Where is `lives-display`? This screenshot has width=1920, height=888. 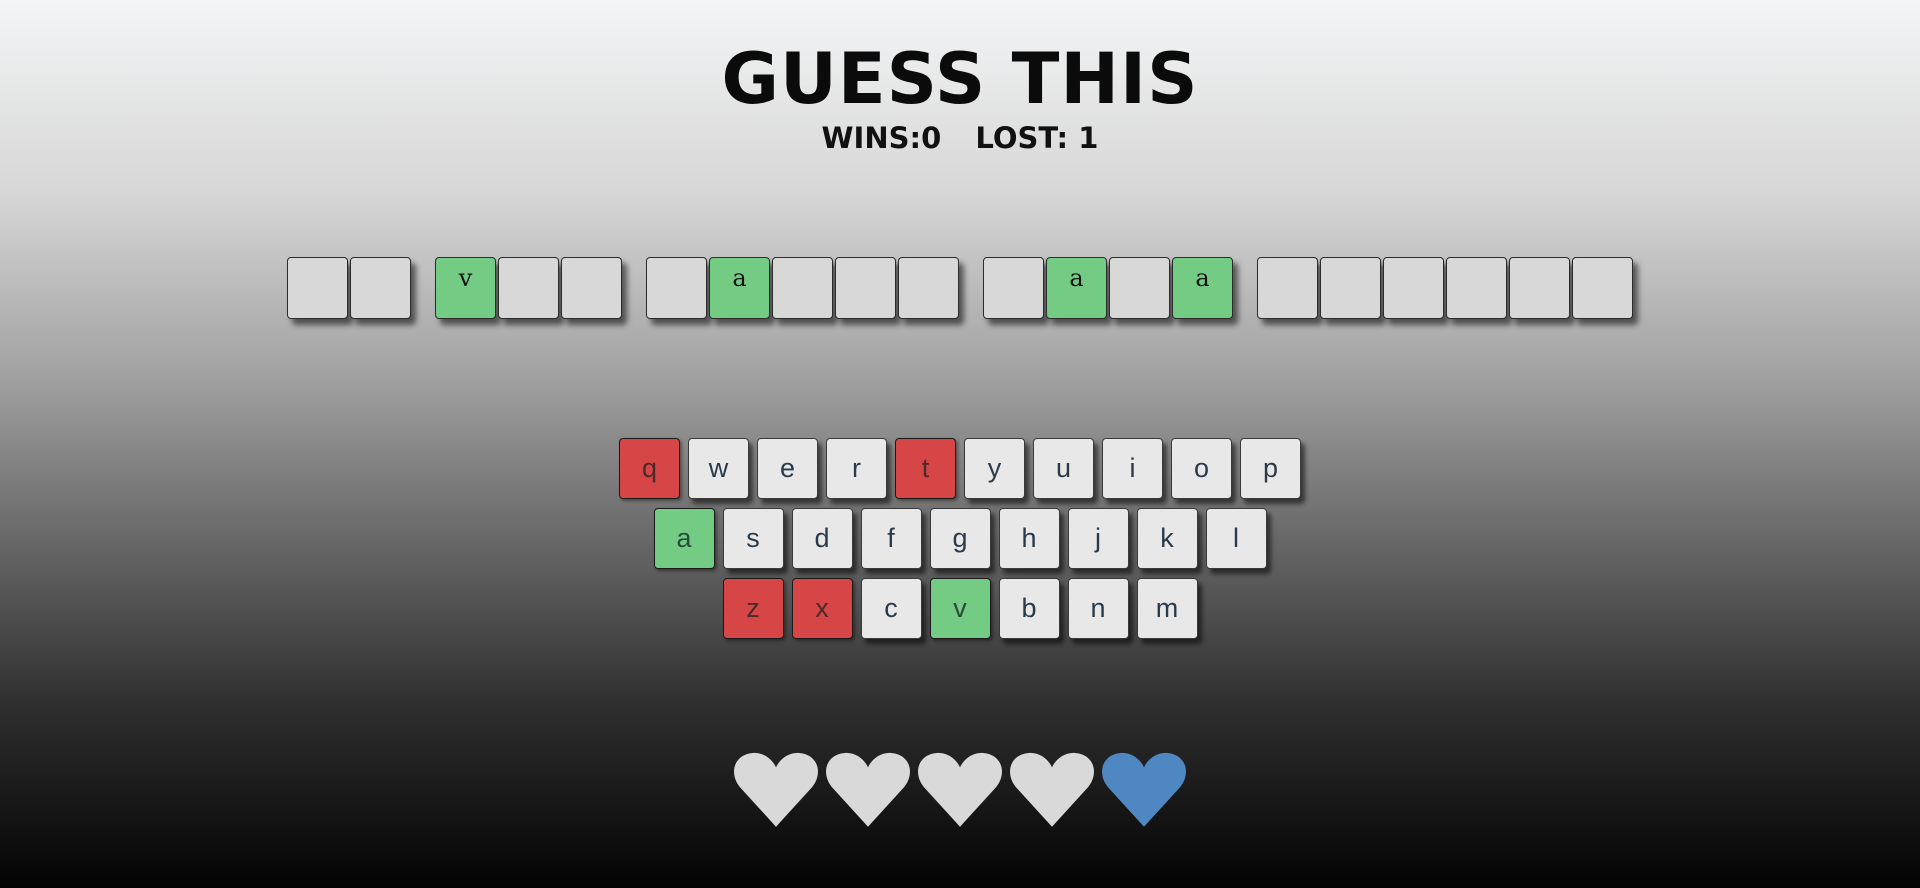 lives-display is located at coordinates (960, 789).